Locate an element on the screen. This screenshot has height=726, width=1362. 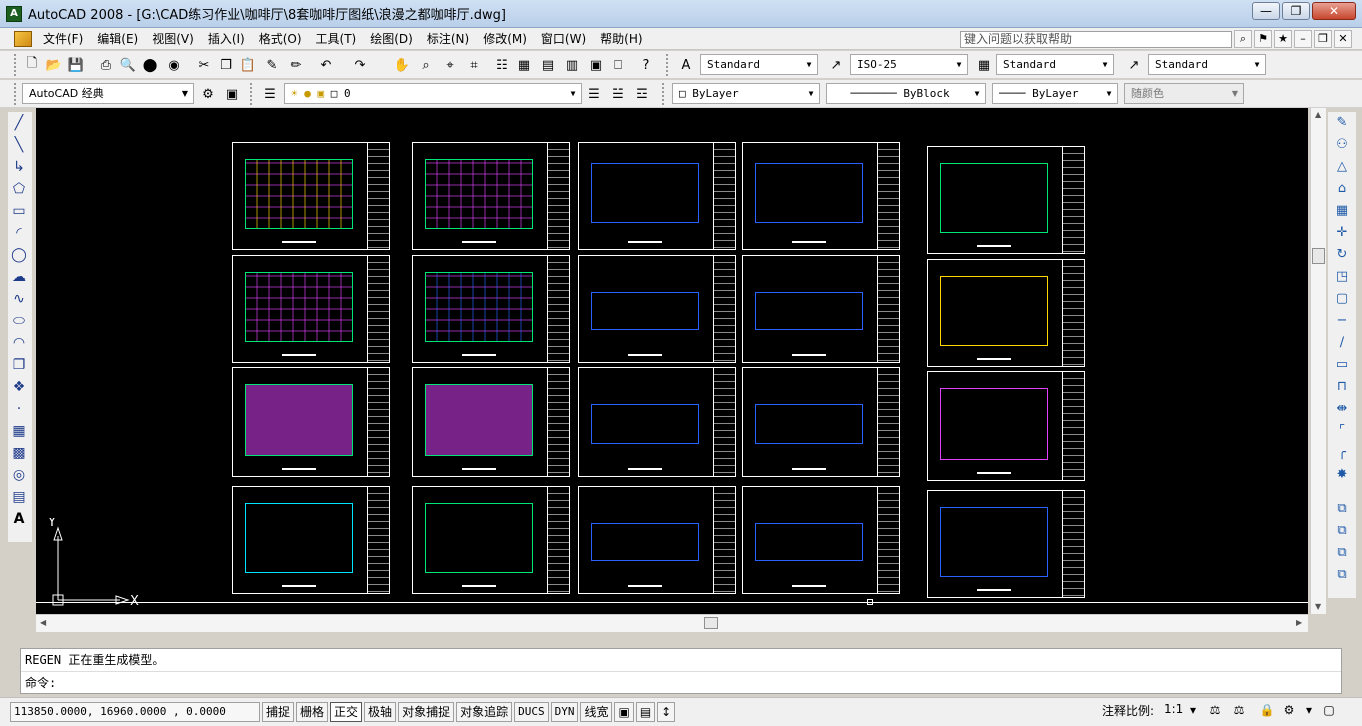
tray-settings-icon: ⚙ is located at coordinates (1289, 710).